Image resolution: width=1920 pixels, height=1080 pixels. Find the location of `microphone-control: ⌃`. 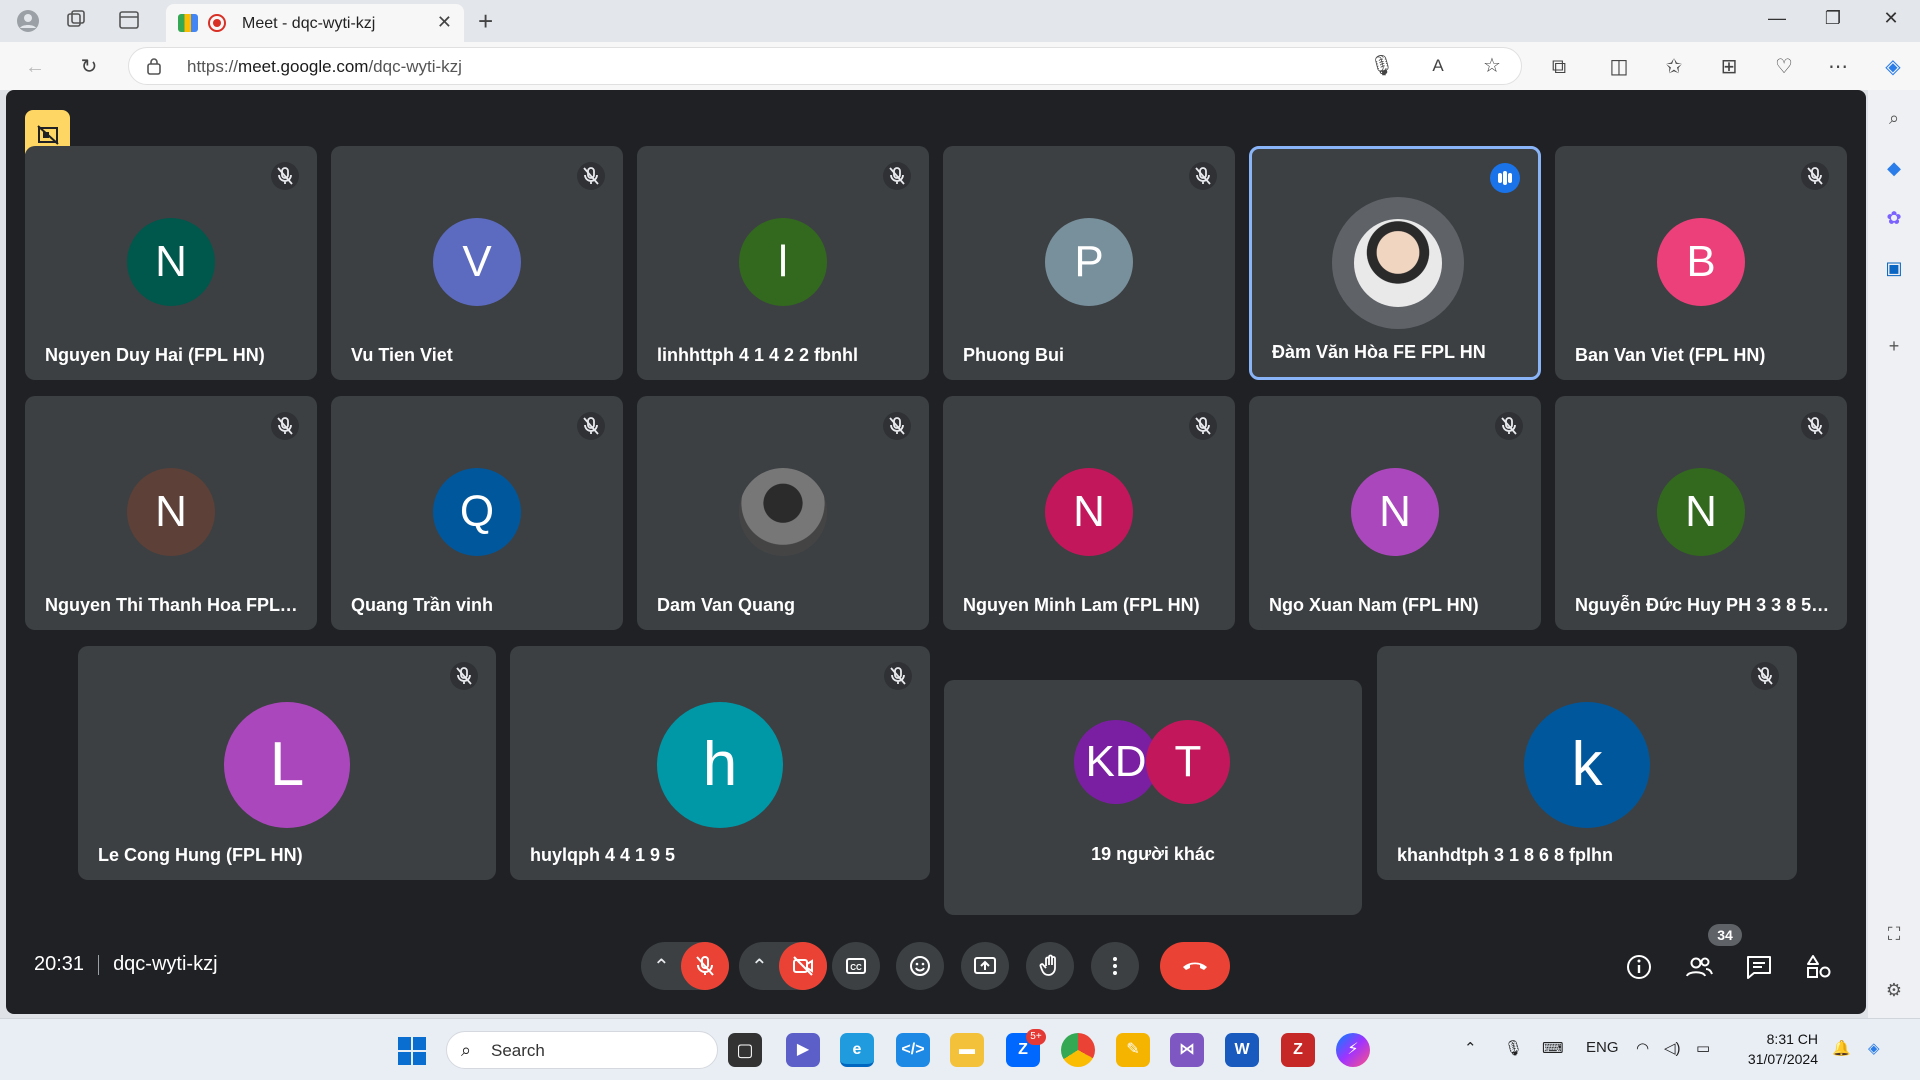

microphone-control: ⌃ is located at coordinates (685, 966).